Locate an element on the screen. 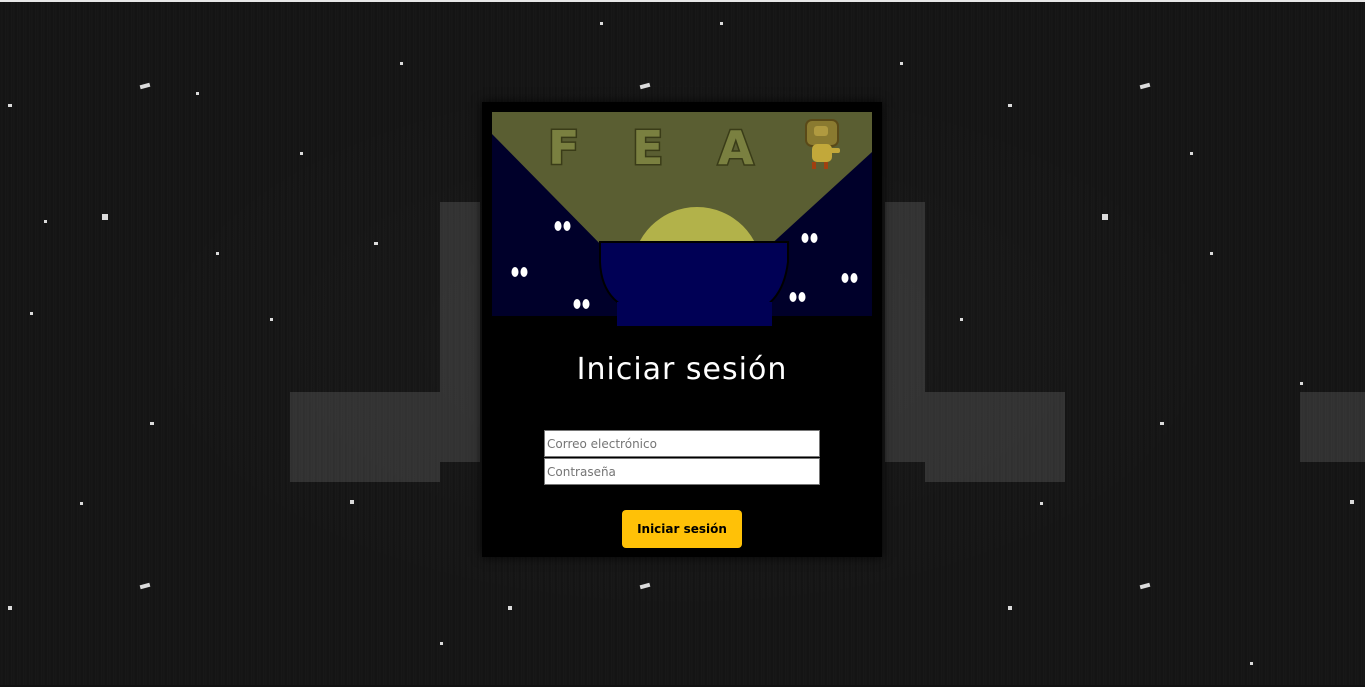 The image size is (1365, 687). fear-logo-image: F E A is located at coordinates (682, 219).